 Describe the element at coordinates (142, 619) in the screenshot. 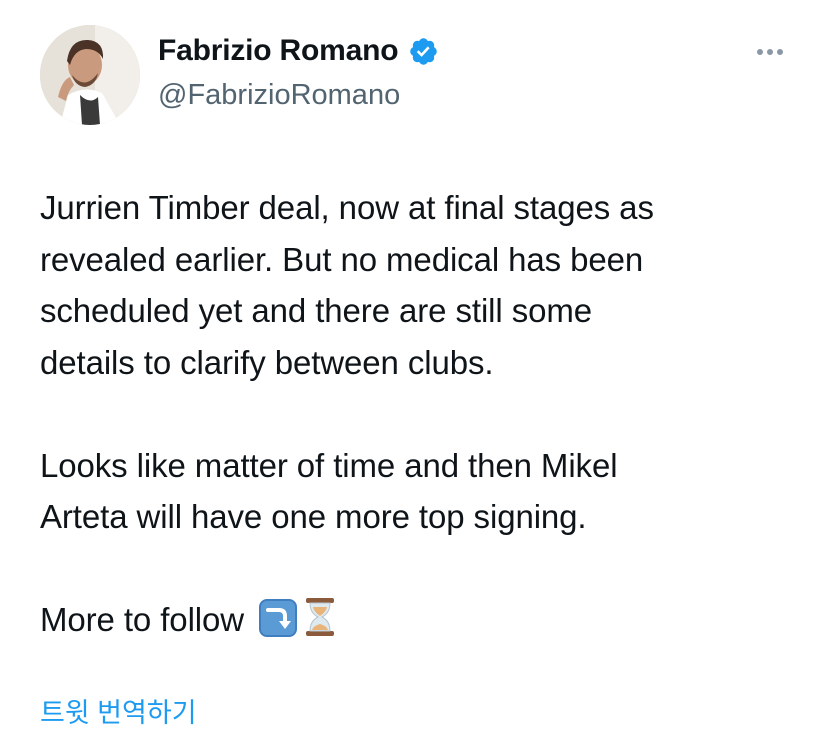

I see `tweet-line-text: More to follow` at that location.